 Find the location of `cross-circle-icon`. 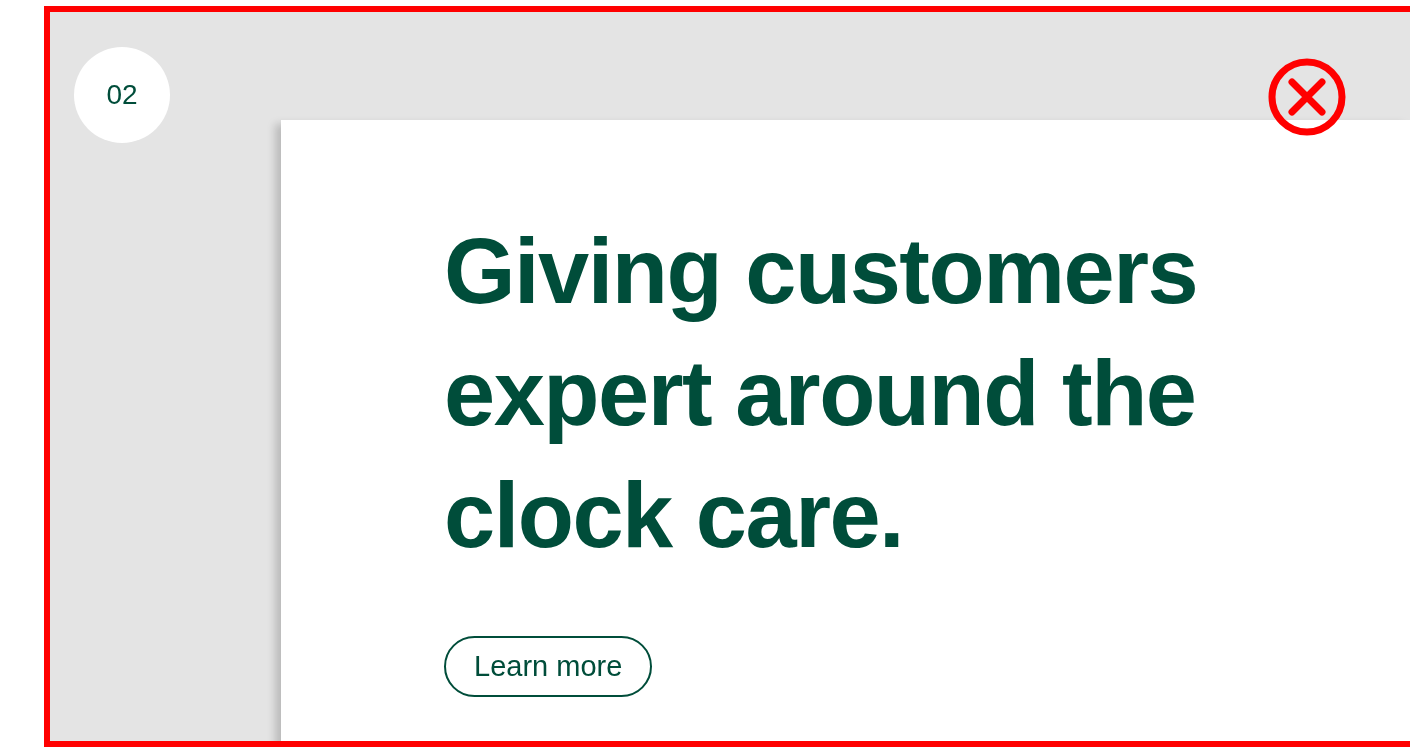

cross-circle-icon is located at coordinates (1307, 97).